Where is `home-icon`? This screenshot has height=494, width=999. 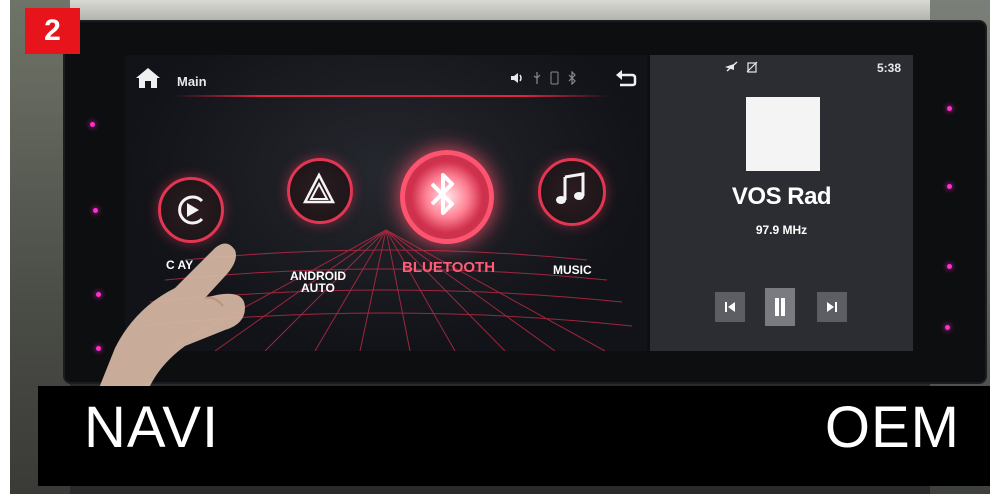
home-icon is located at coordinates (148, 78).